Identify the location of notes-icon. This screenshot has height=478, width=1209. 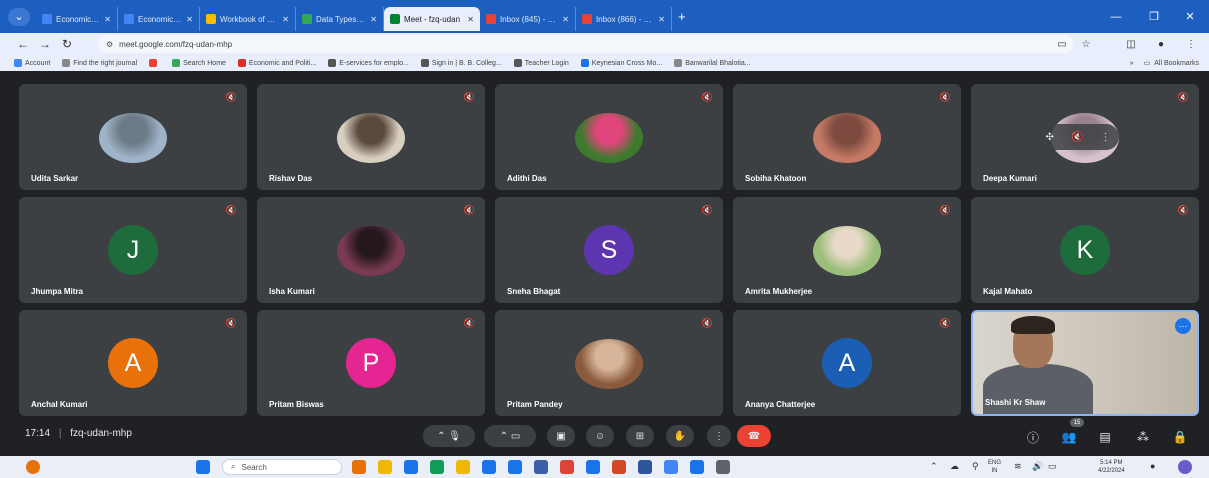
(671, 467).